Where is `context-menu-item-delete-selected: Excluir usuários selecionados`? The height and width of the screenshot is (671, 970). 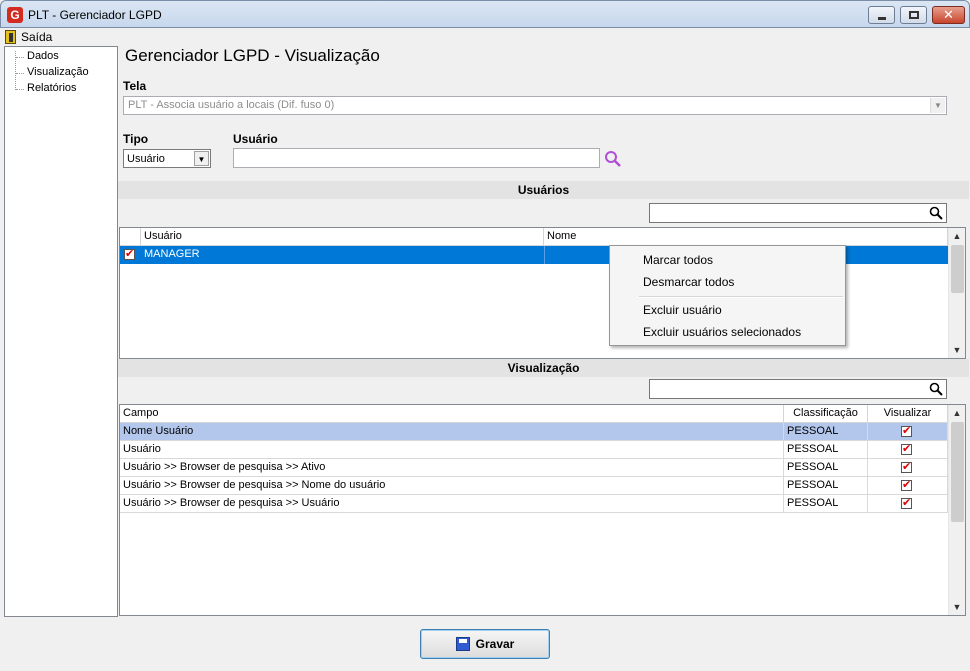 context-menu-item-delete-selected: Excluir usuários selecionados is located at coordinates (722, 332).